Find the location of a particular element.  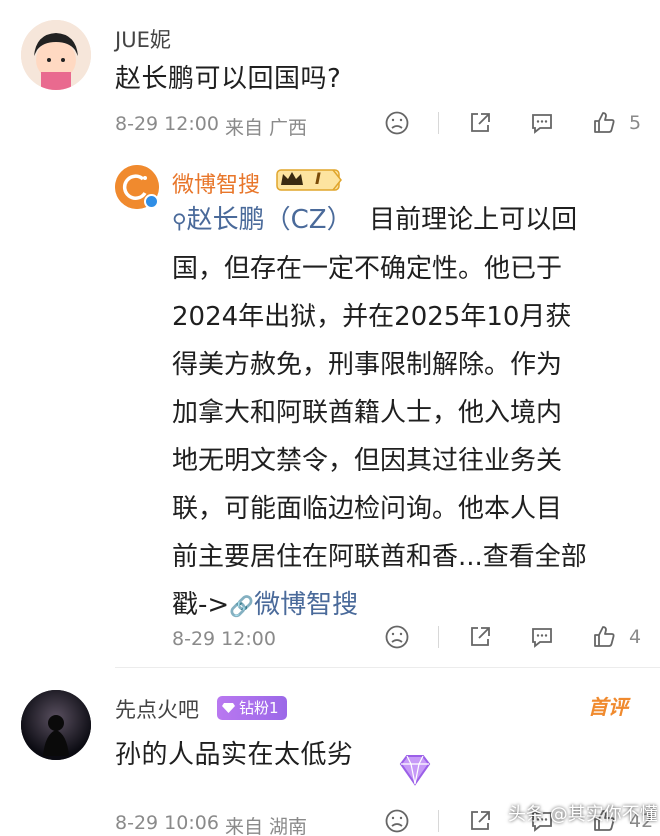

fan-badge: 钻粉1 is located at coordinates (252, 708).